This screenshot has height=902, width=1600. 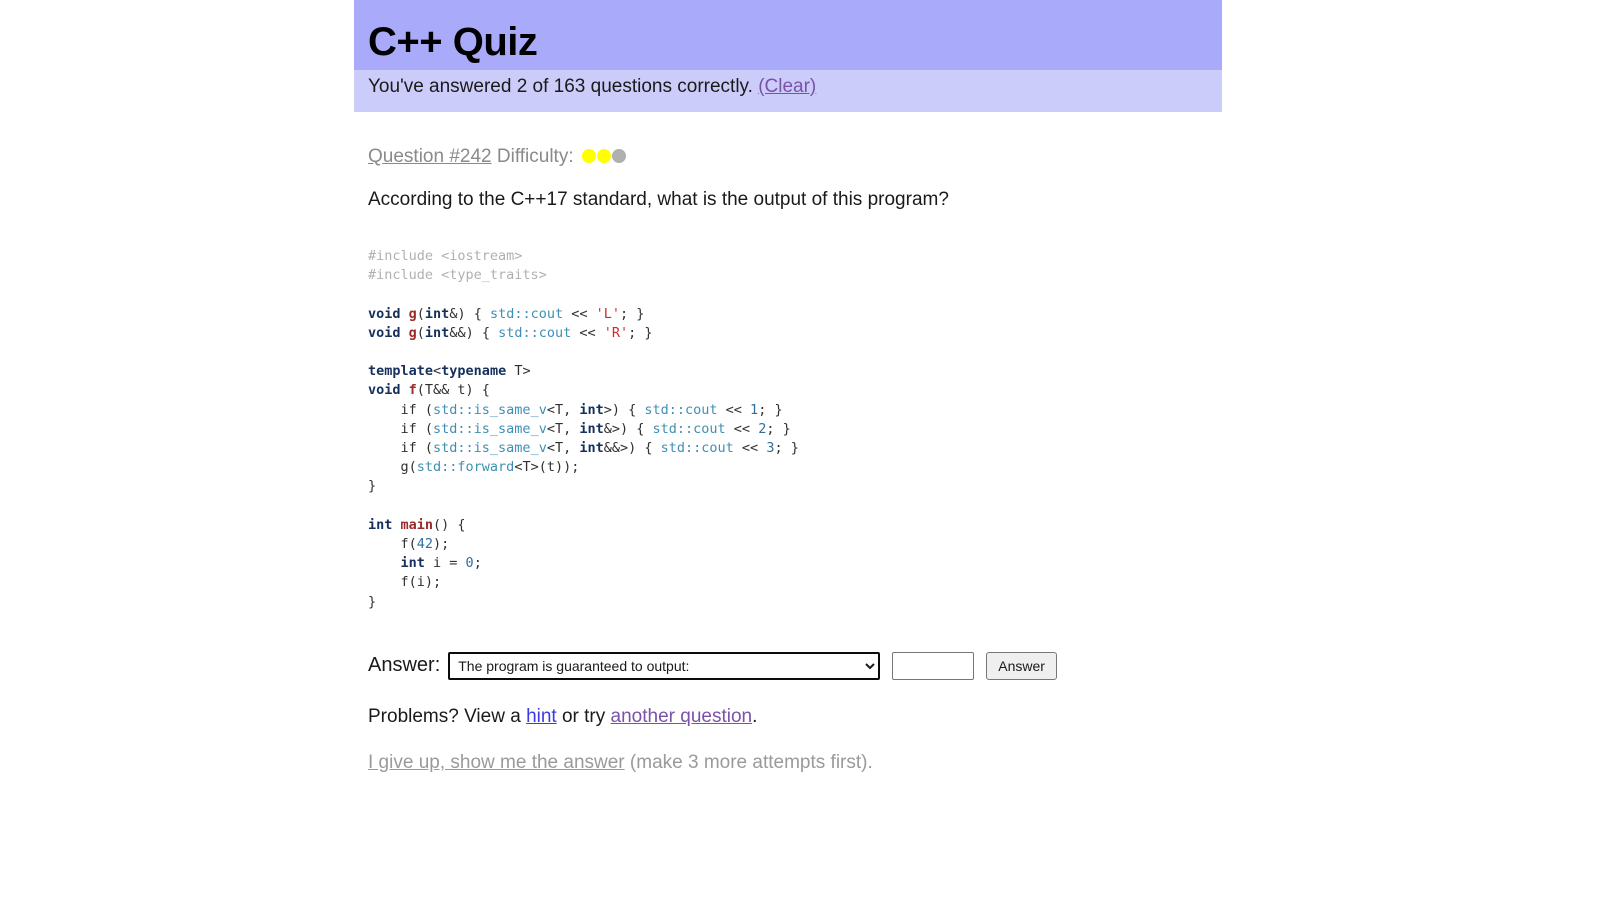 What do you see at coordinates (412, 390) in the screenshot?
I see `code-token: f` at bounding box center [412, 390].